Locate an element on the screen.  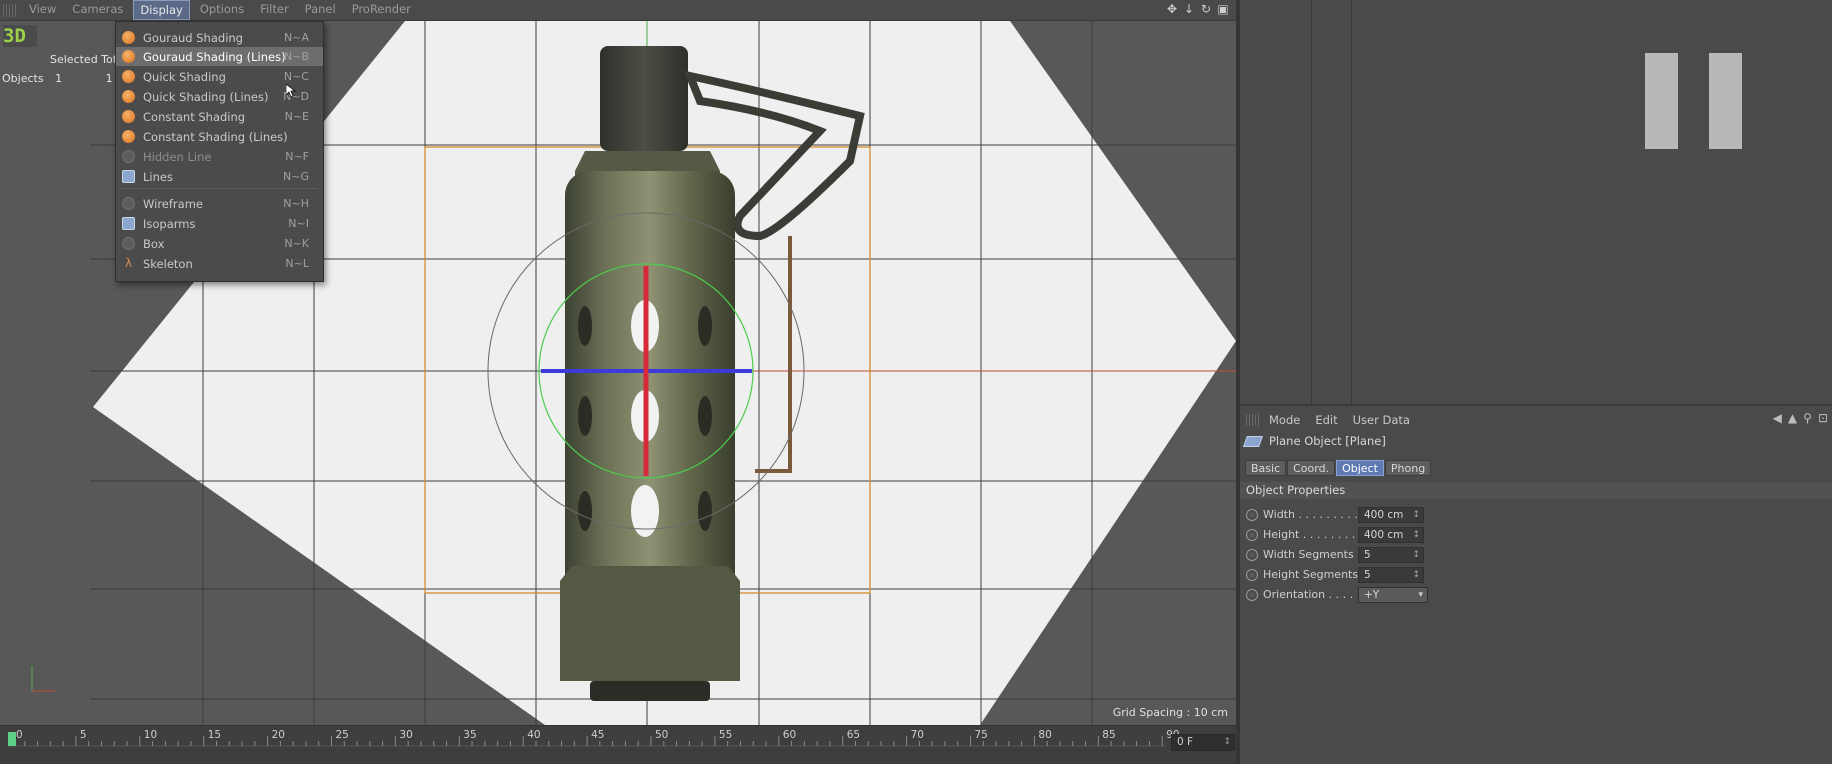
timeline-tick-label: 30 is located at coordinates (405, 735).